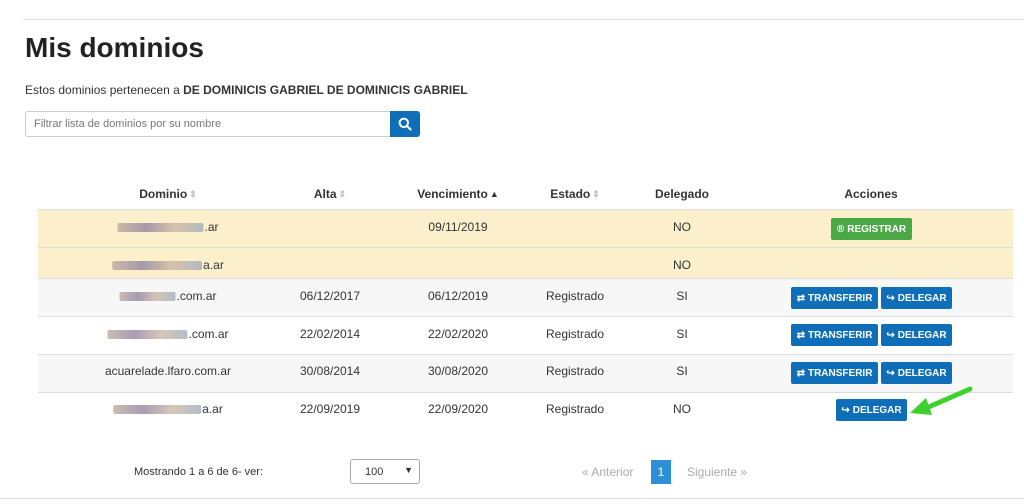  Describe the element at coordinates (717, 472) in the screenshot. I see `next-page-link: Siguiente »` at that location.